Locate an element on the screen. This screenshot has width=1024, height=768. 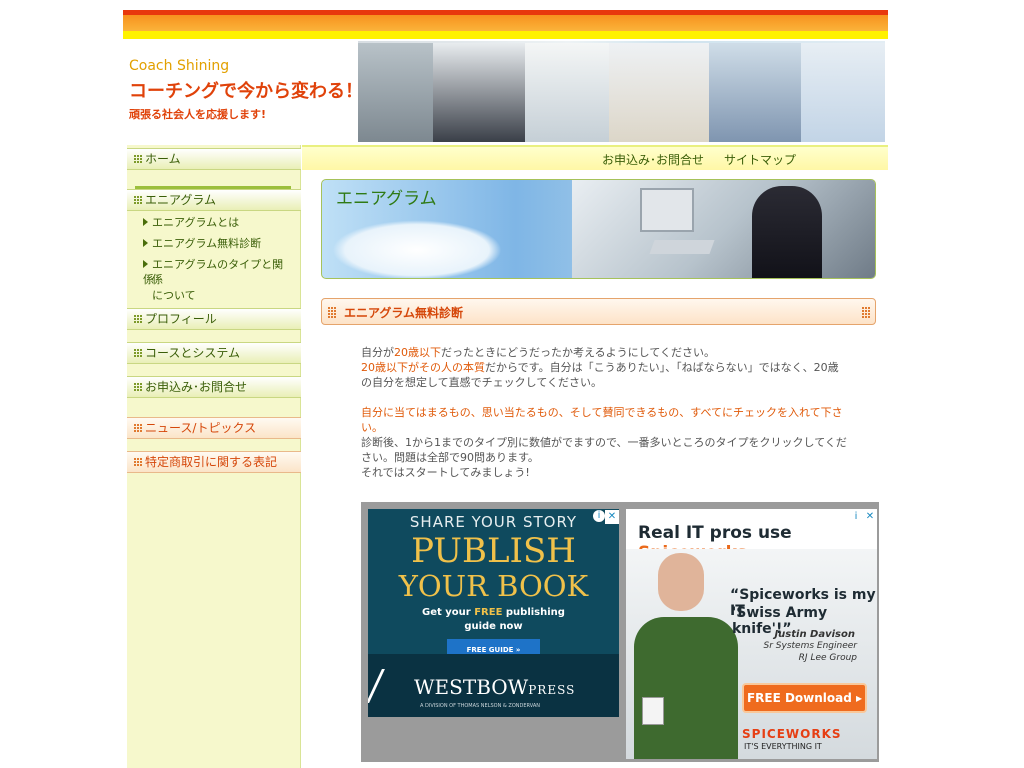
section-header: エニアグラム無料診断 is located at coordinates (598, 311).